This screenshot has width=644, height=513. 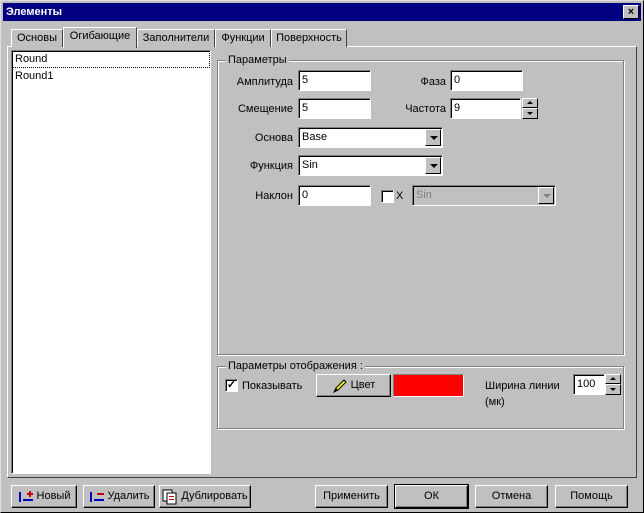 I want to click on show-checkbox: ✓, so click(x=231, y=385).